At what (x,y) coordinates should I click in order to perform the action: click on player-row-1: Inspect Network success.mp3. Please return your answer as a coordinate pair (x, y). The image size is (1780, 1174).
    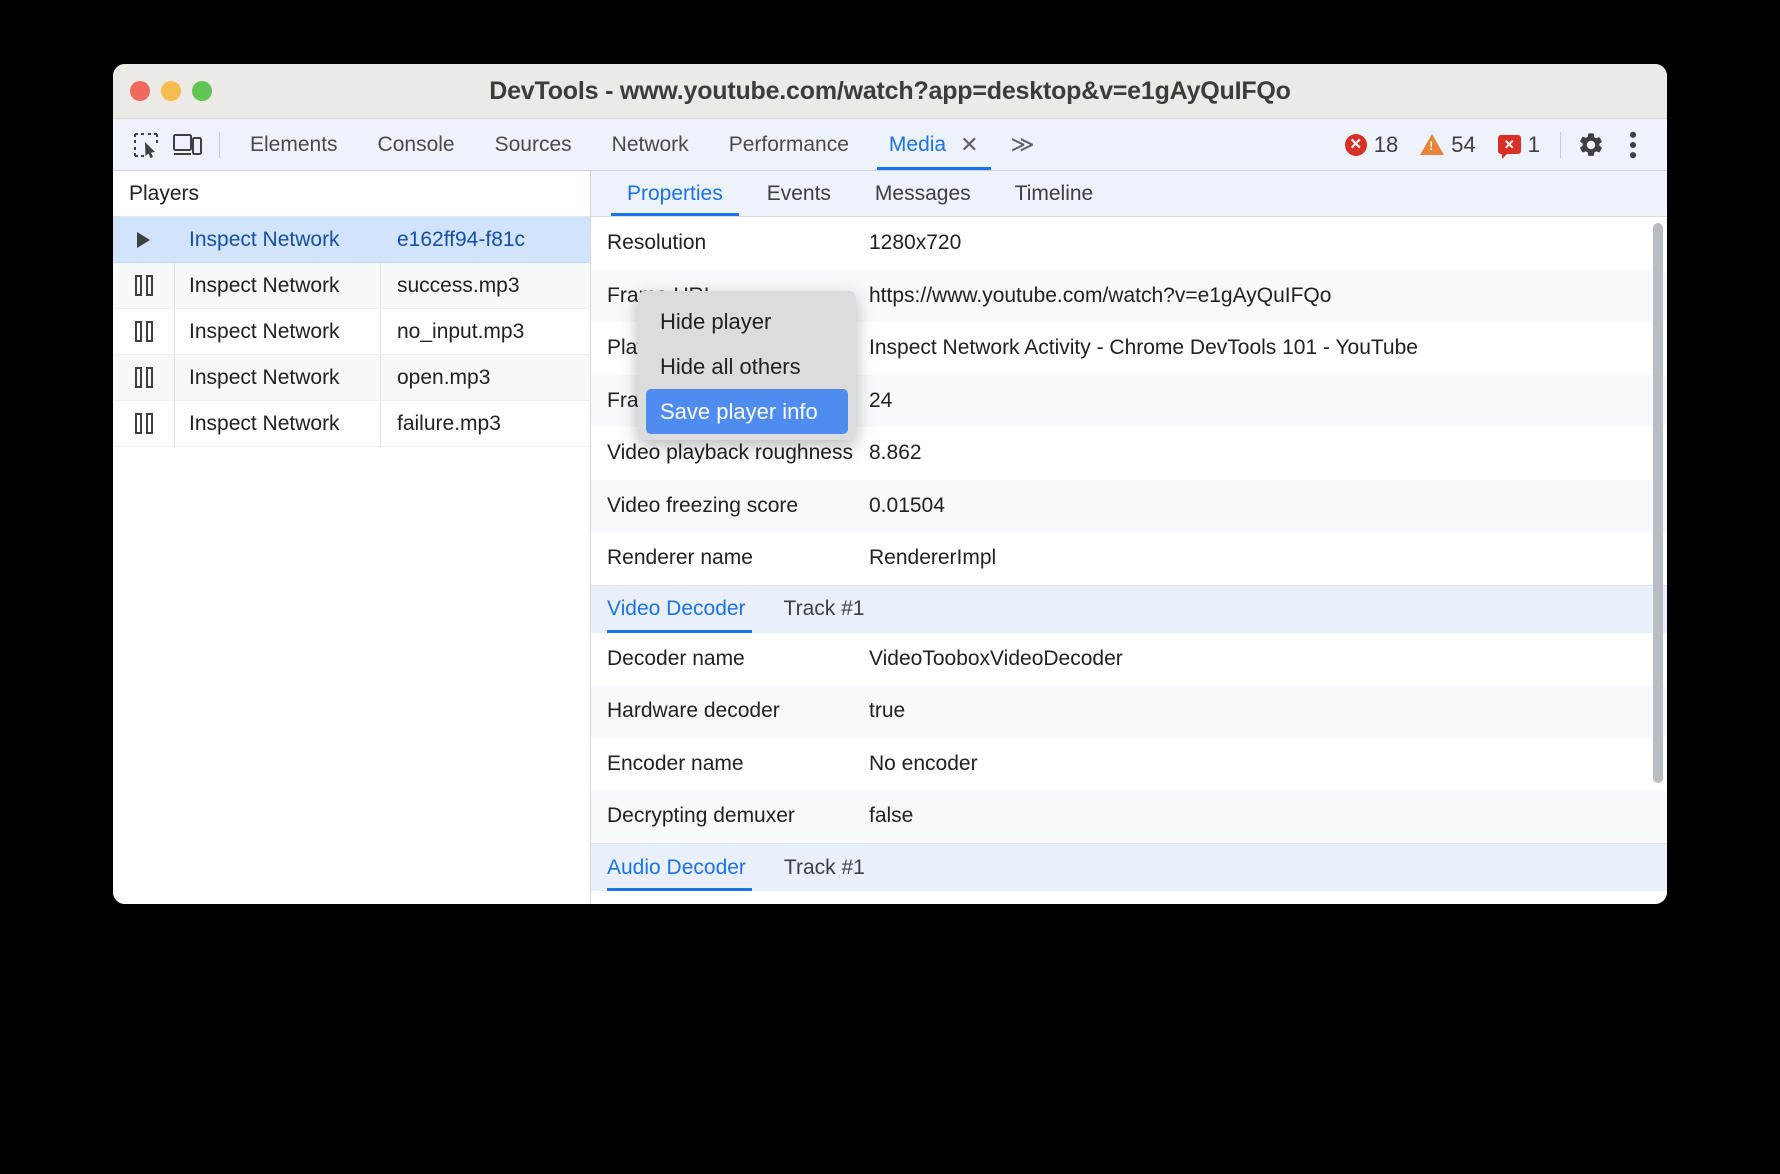
    Looking at the image, I should click on (351, 286).